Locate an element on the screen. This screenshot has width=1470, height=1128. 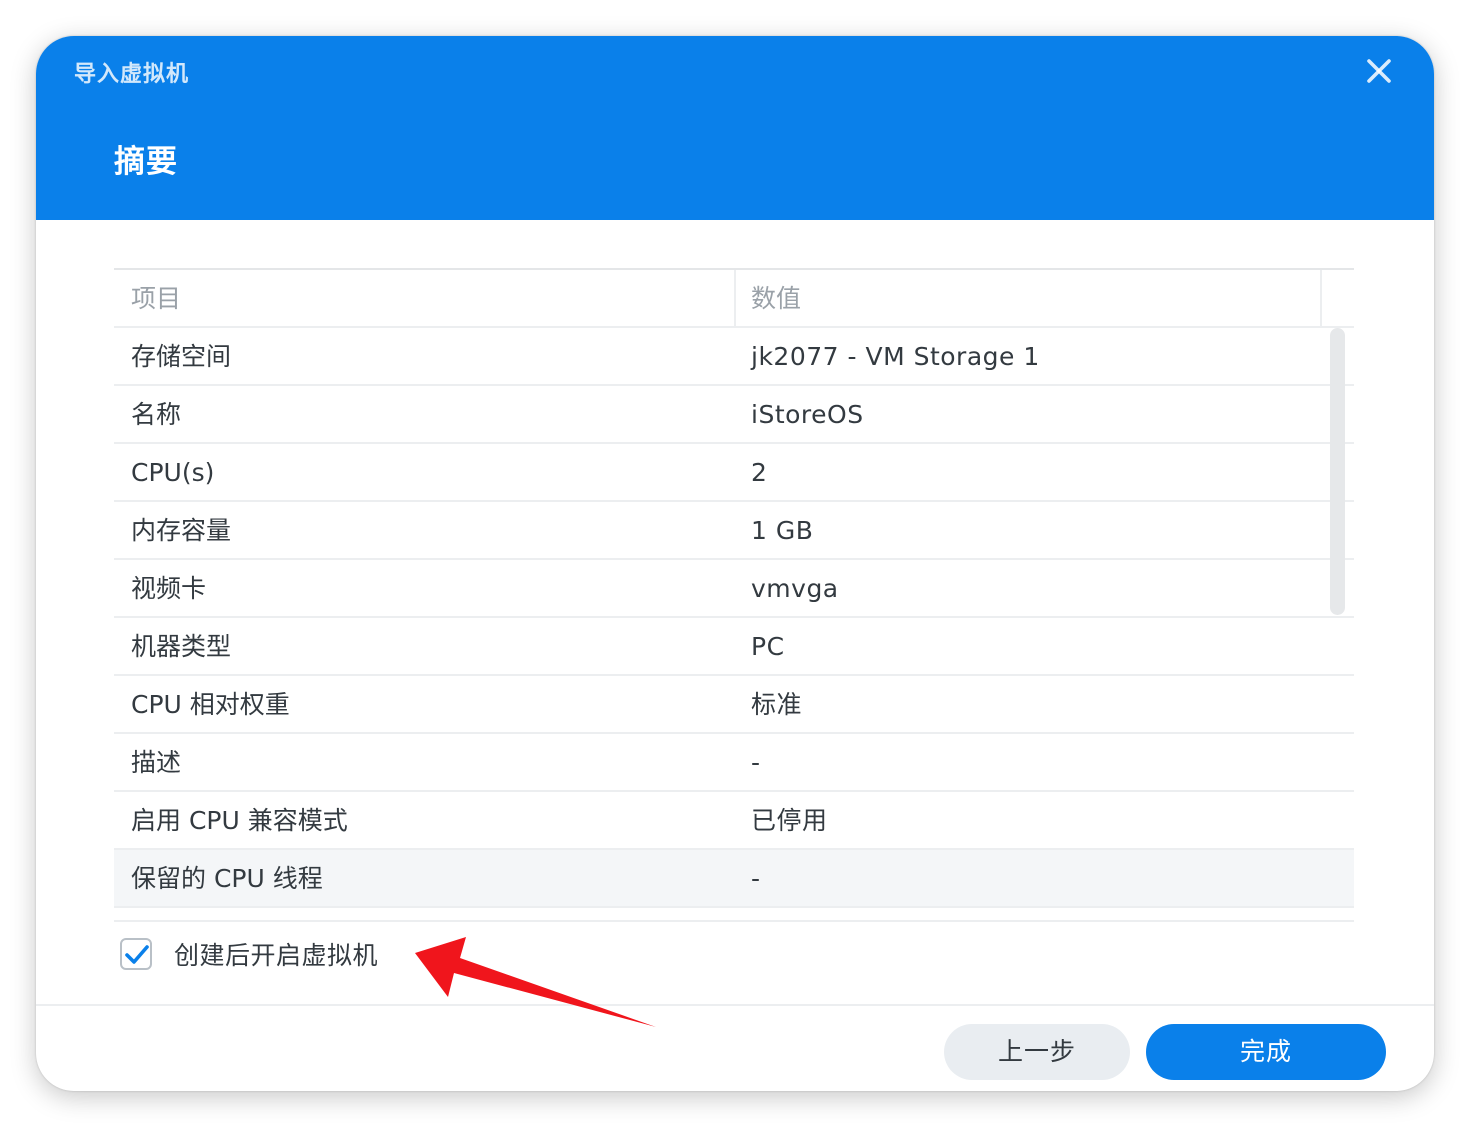
table-row: CPU(s) 2 is located at coordinates (734, 473).